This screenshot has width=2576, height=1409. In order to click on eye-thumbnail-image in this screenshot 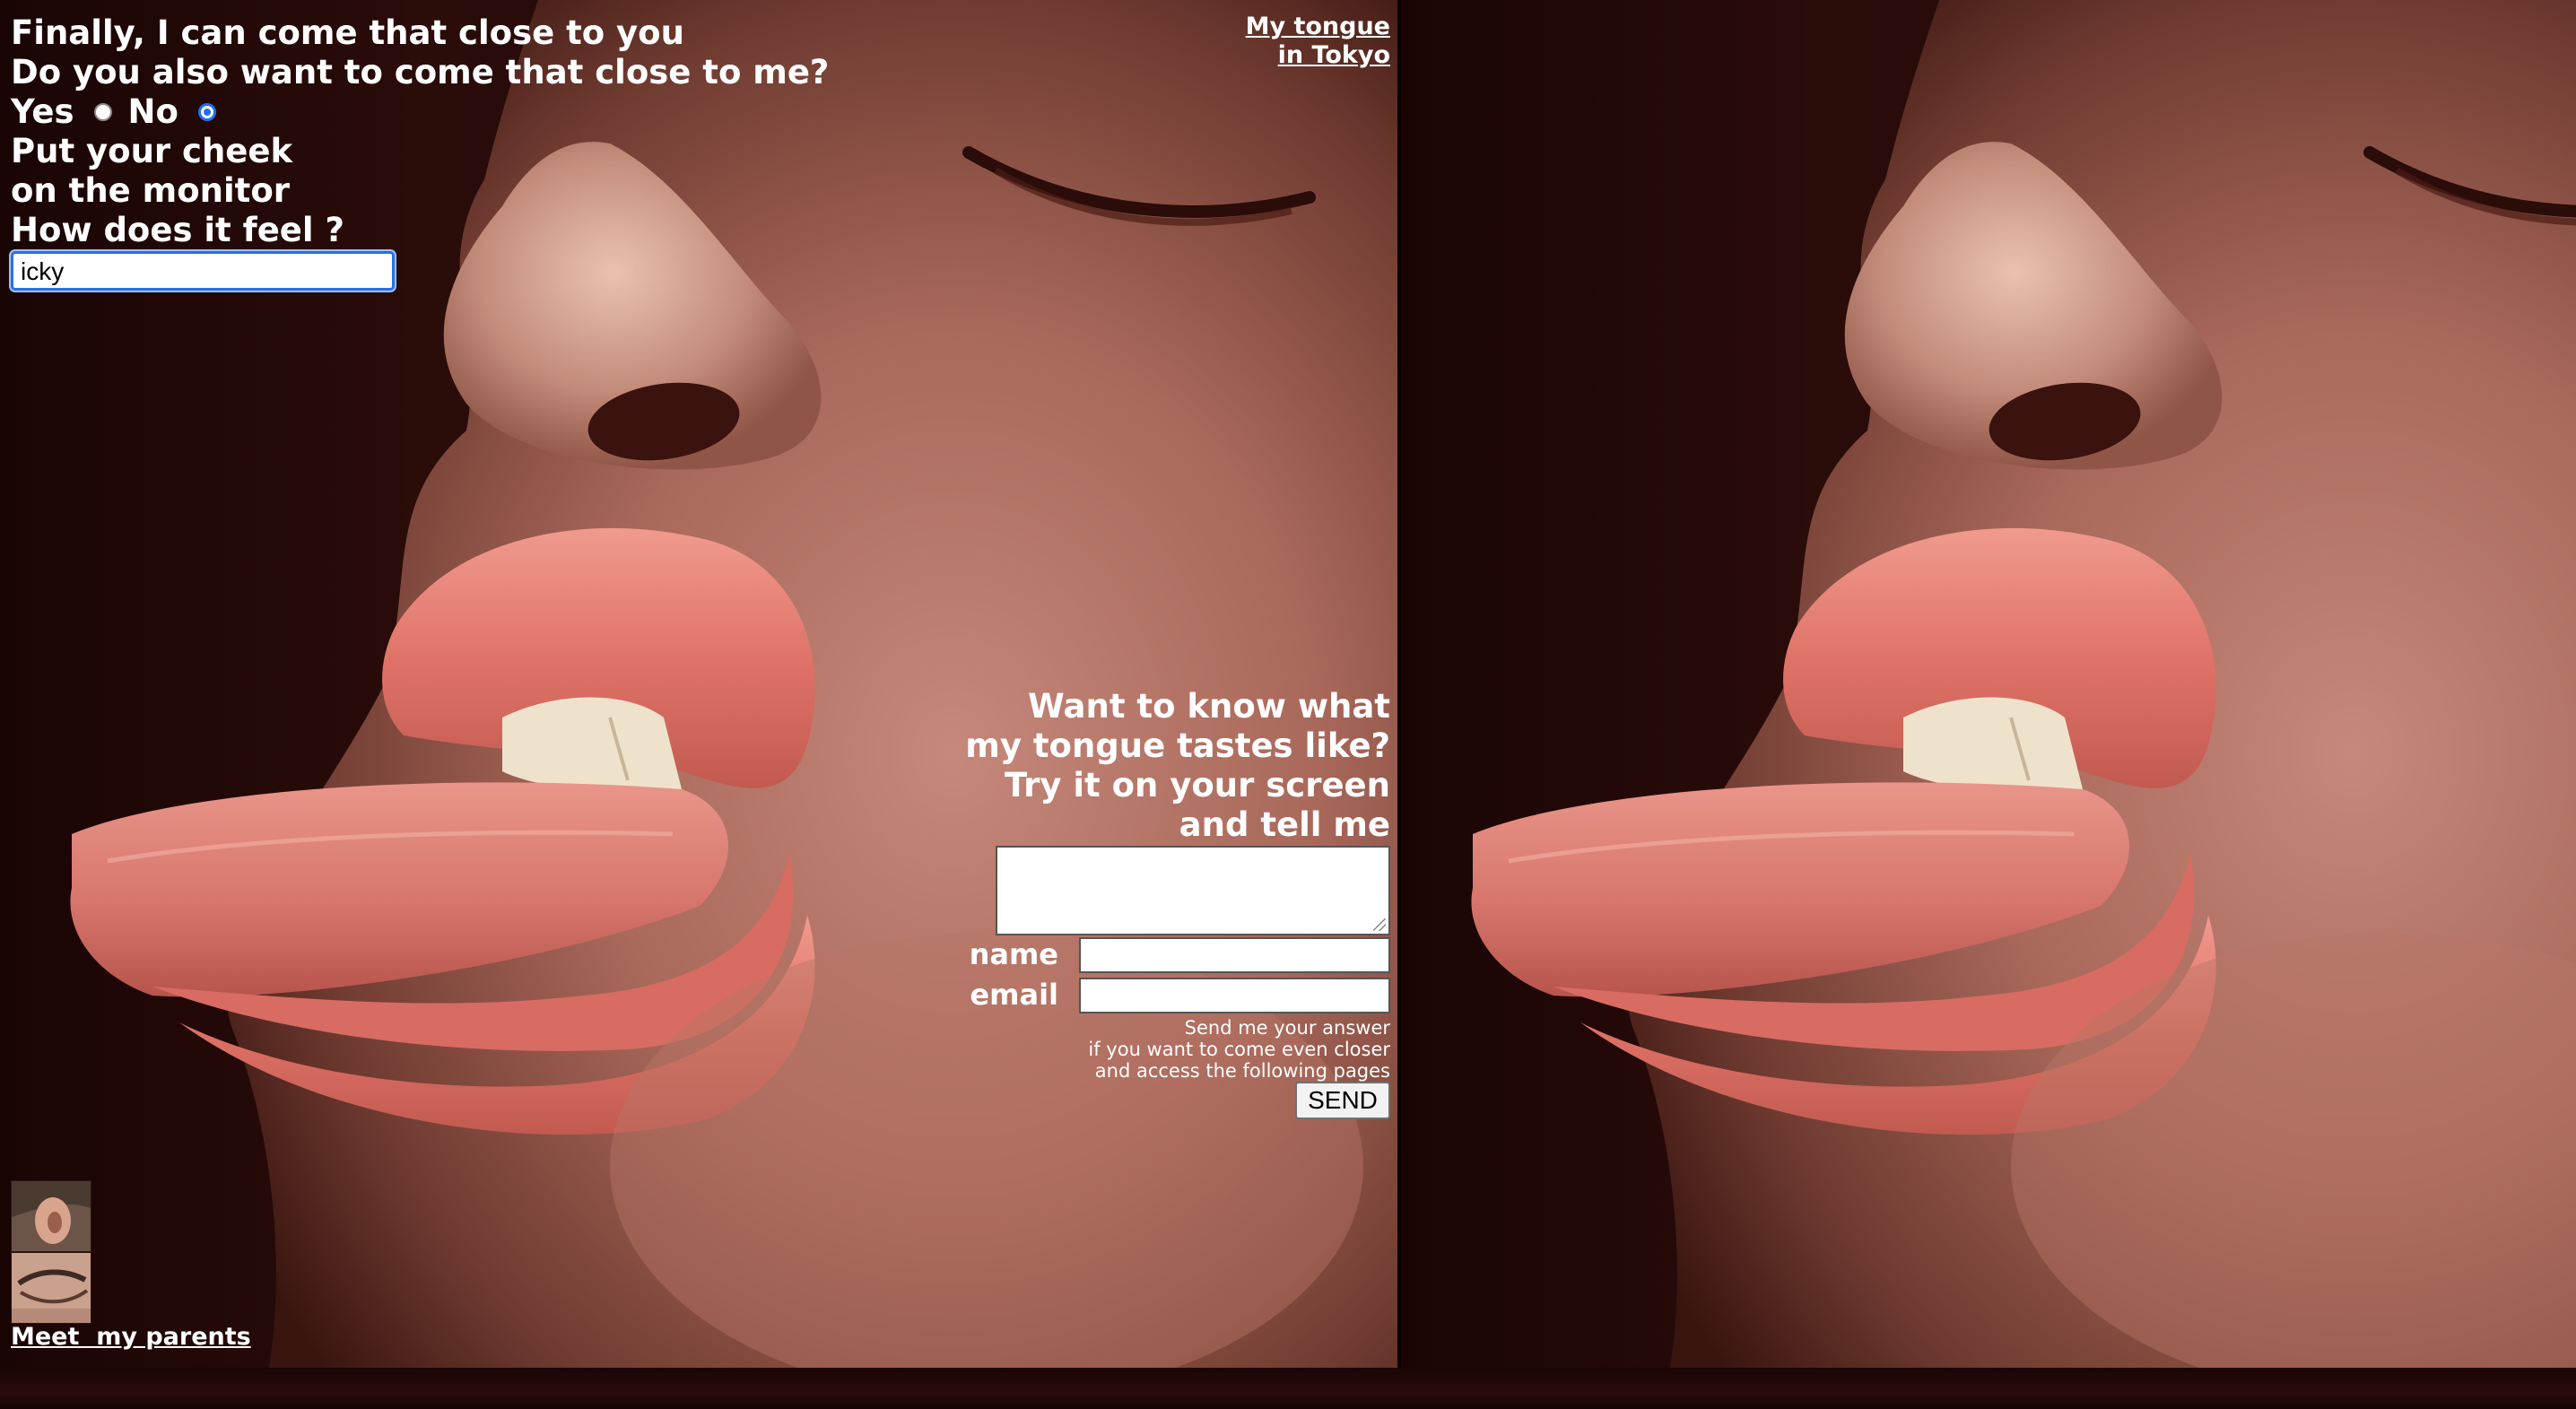, I will do `click(51, 1288)`.